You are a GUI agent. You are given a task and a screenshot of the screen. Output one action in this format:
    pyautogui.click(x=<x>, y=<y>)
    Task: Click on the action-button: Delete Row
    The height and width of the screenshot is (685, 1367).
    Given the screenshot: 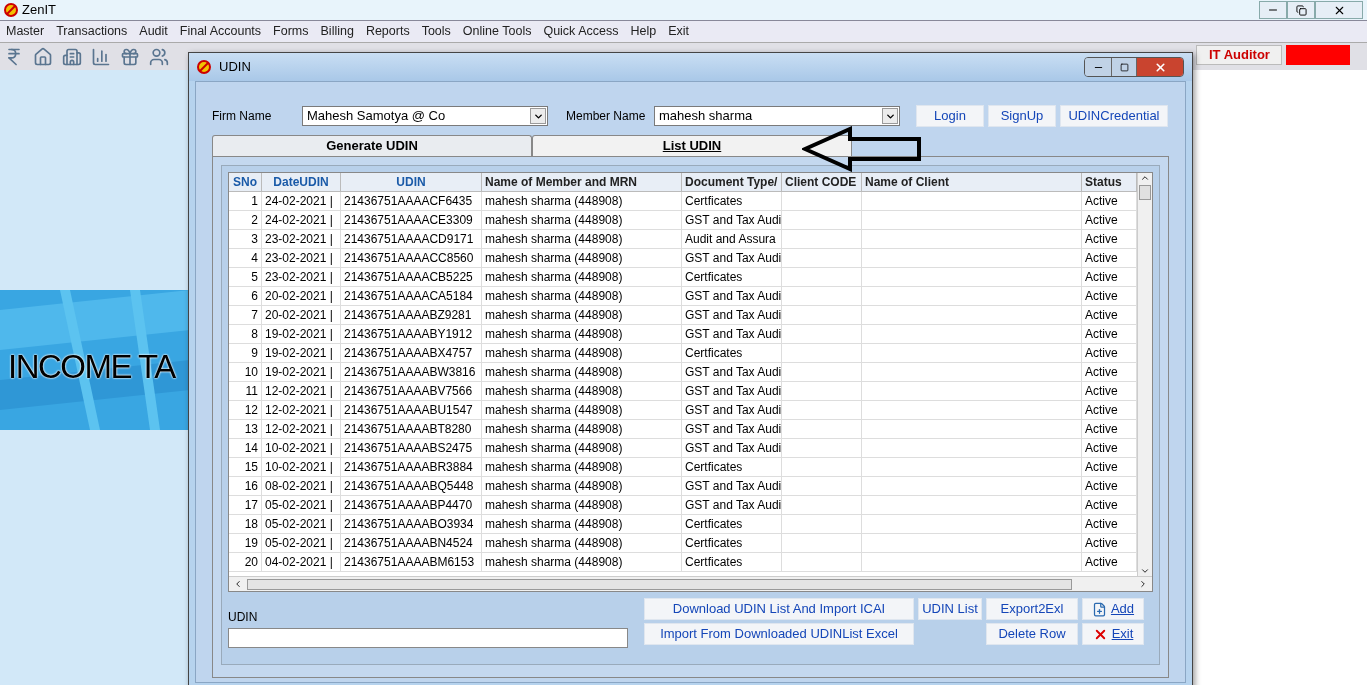 What is the action you would take?
    pyautogui.click(x=1032, y=634)
    